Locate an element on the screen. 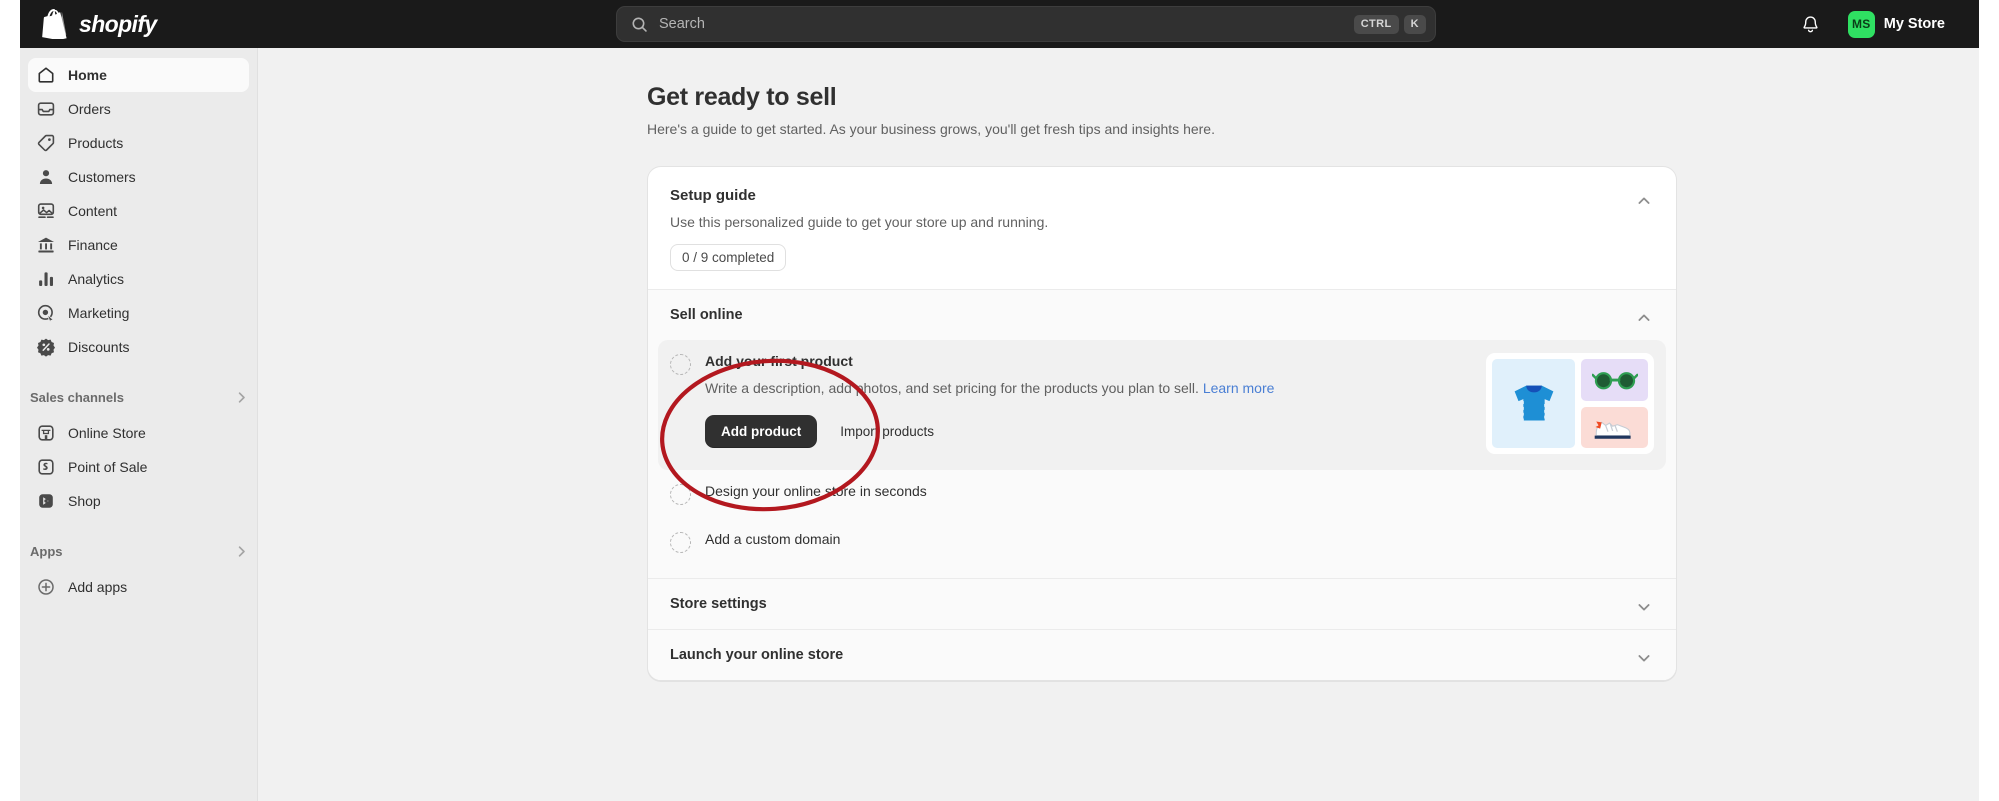 This screenshot has width=1999, height=801. section-store-settings: Store settings is located at coordinates (1162, 603).